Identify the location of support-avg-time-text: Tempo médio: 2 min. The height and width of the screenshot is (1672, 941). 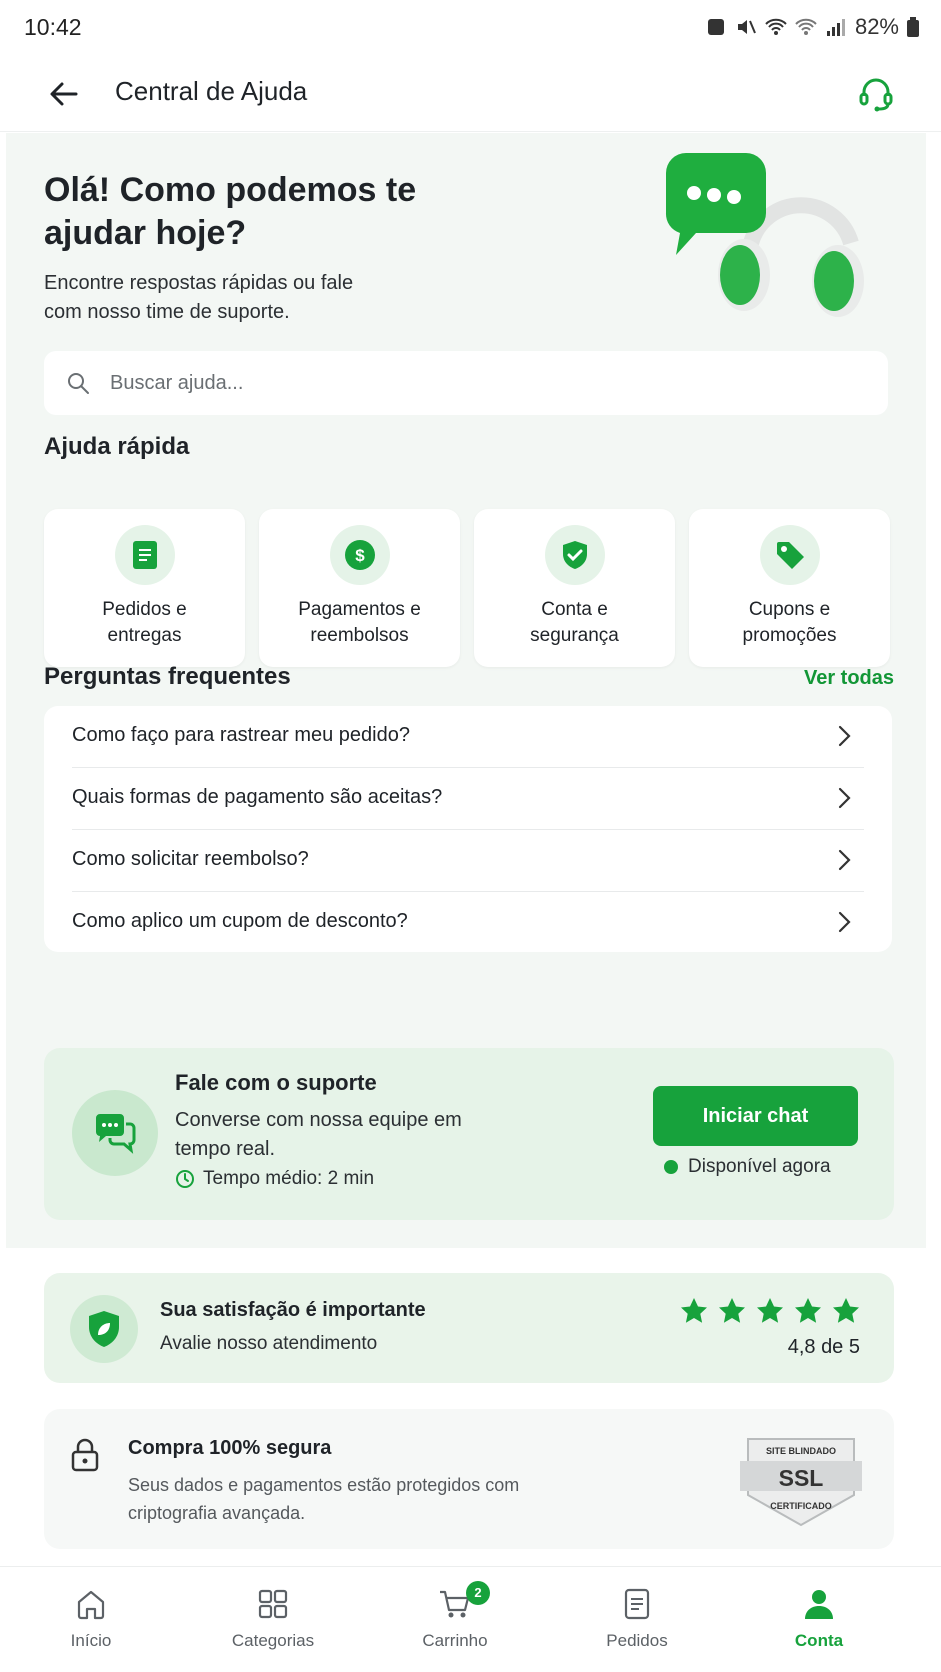
(289, 1178).